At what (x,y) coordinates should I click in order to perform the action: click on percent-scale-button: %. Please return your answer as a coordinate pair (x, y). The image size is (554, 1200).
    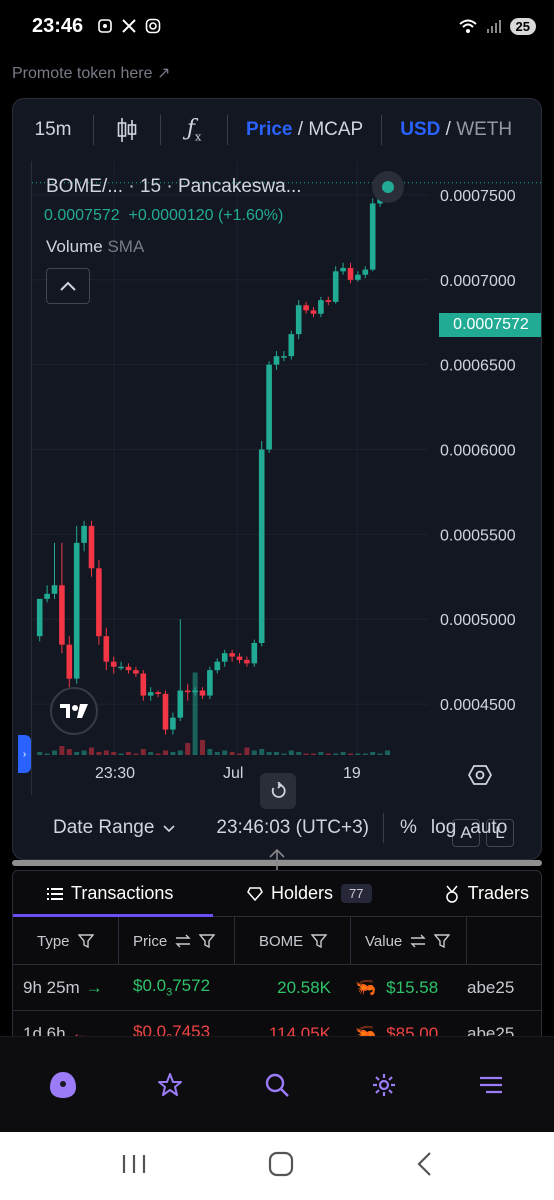
    Looking at the image, I should click on (408, 828).